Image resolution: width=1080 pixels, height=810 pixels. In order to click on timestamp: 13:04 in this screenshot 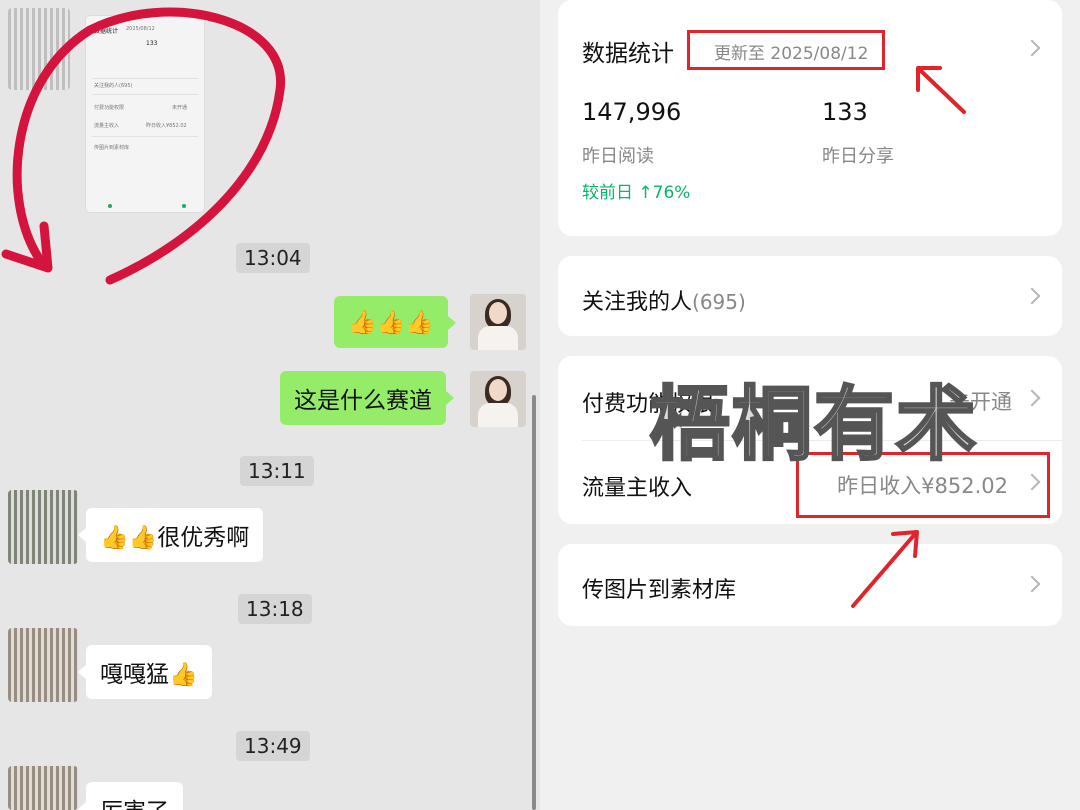, I will do `click(273, 258)`.